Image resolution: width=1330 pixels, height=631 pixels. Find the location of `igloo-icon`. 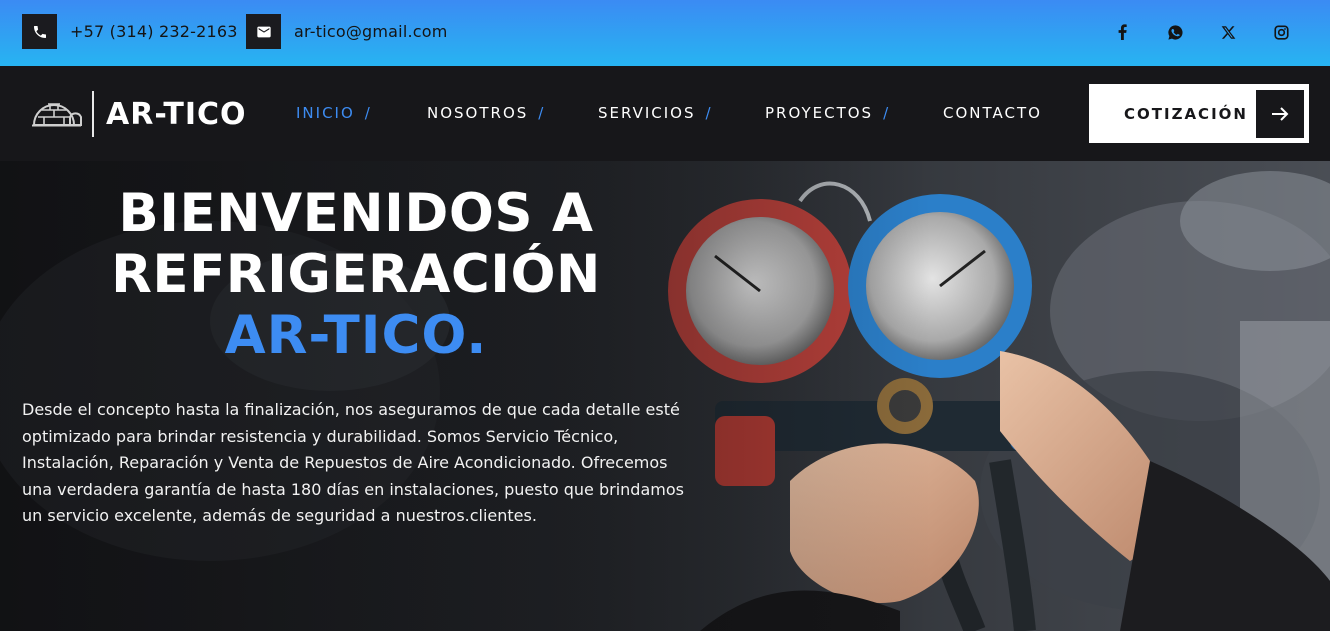

igloo-icon is located at coordinates (56, 114).